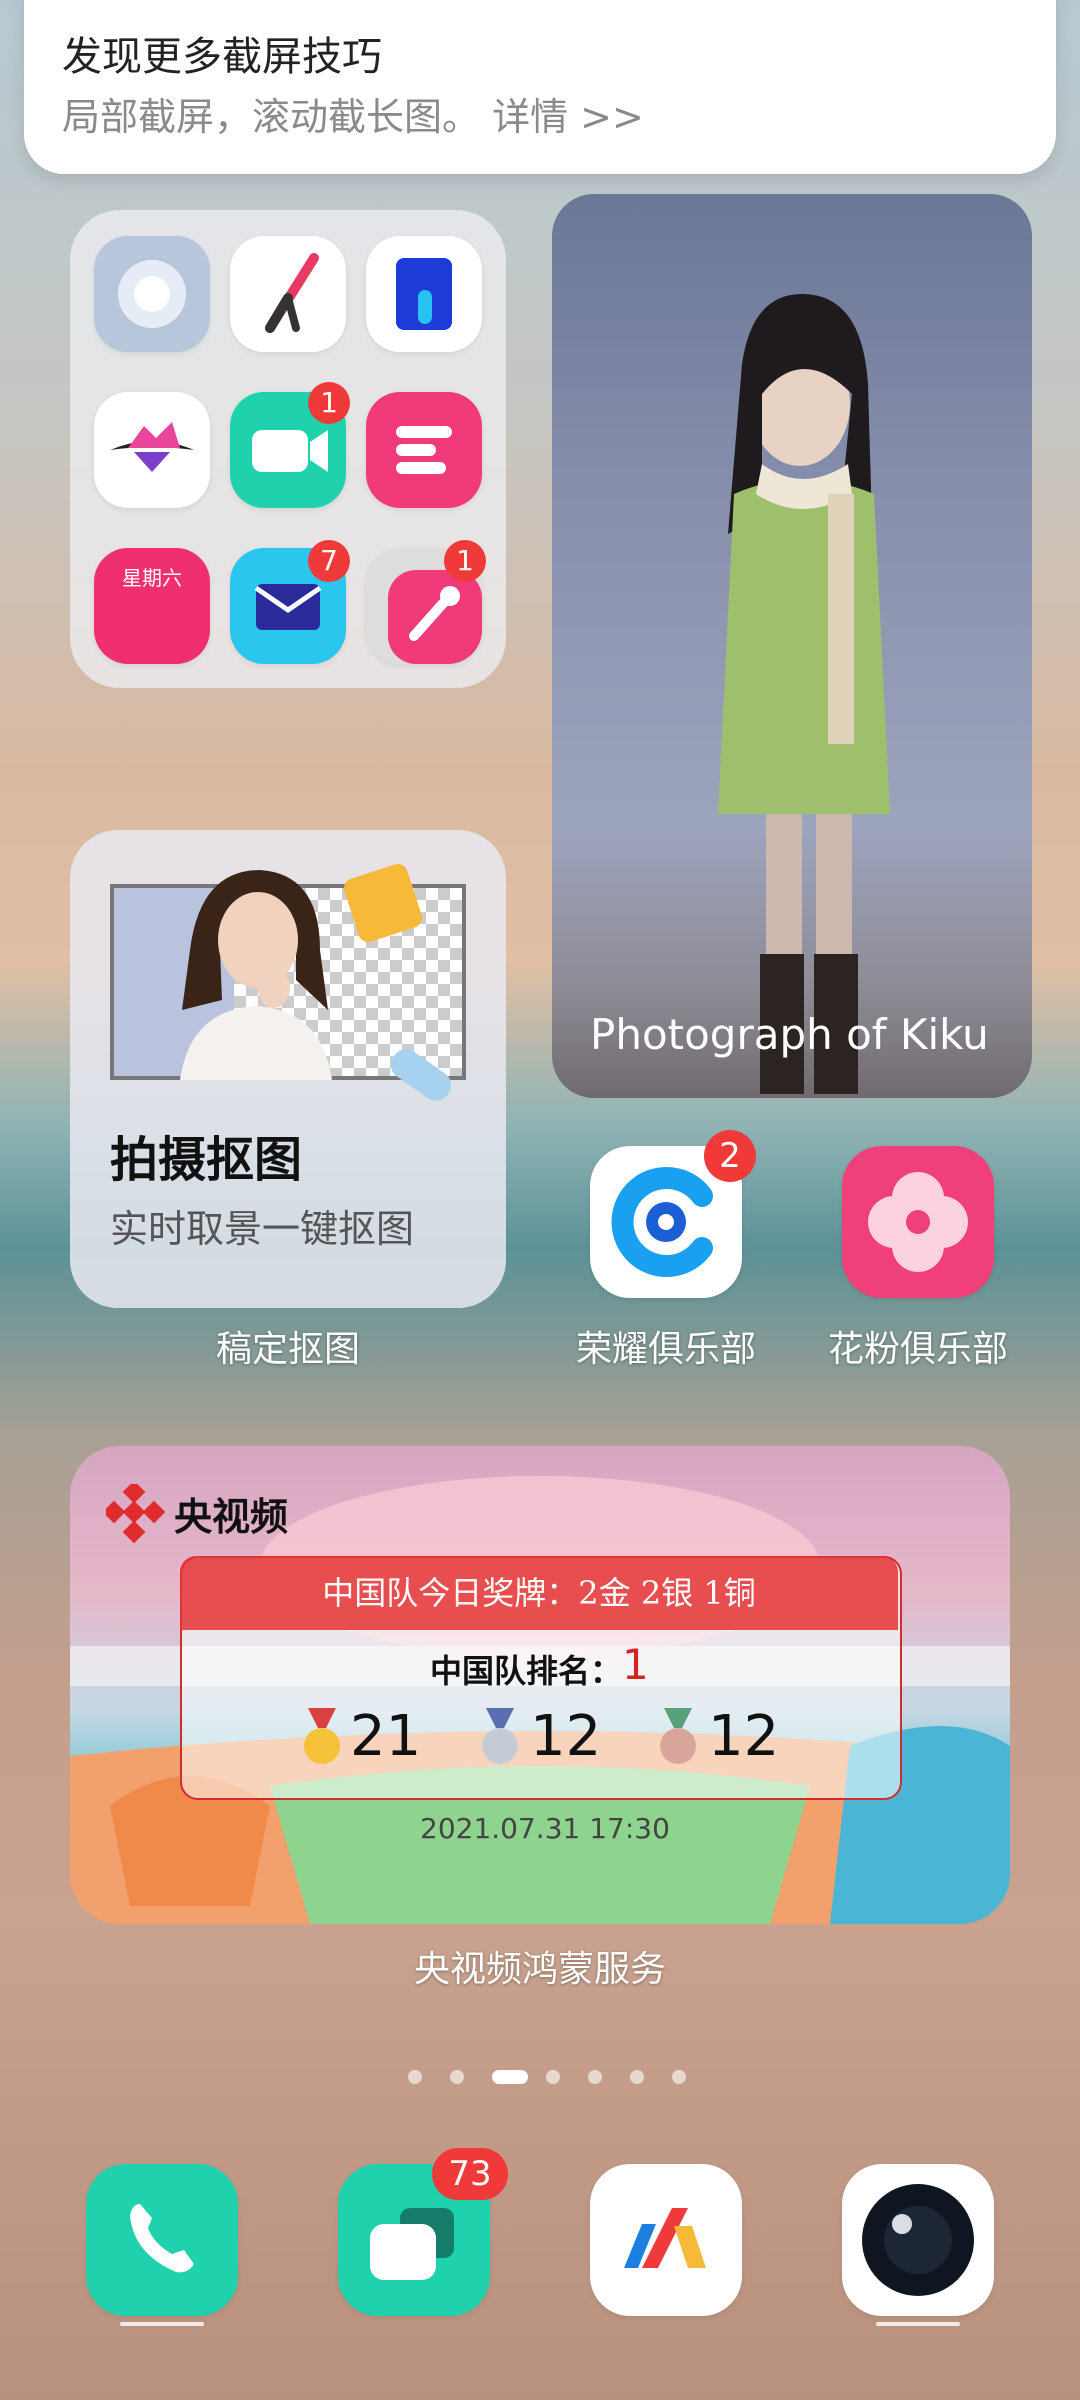  I want to click on silver-medal-icon, so click(500, 1740).